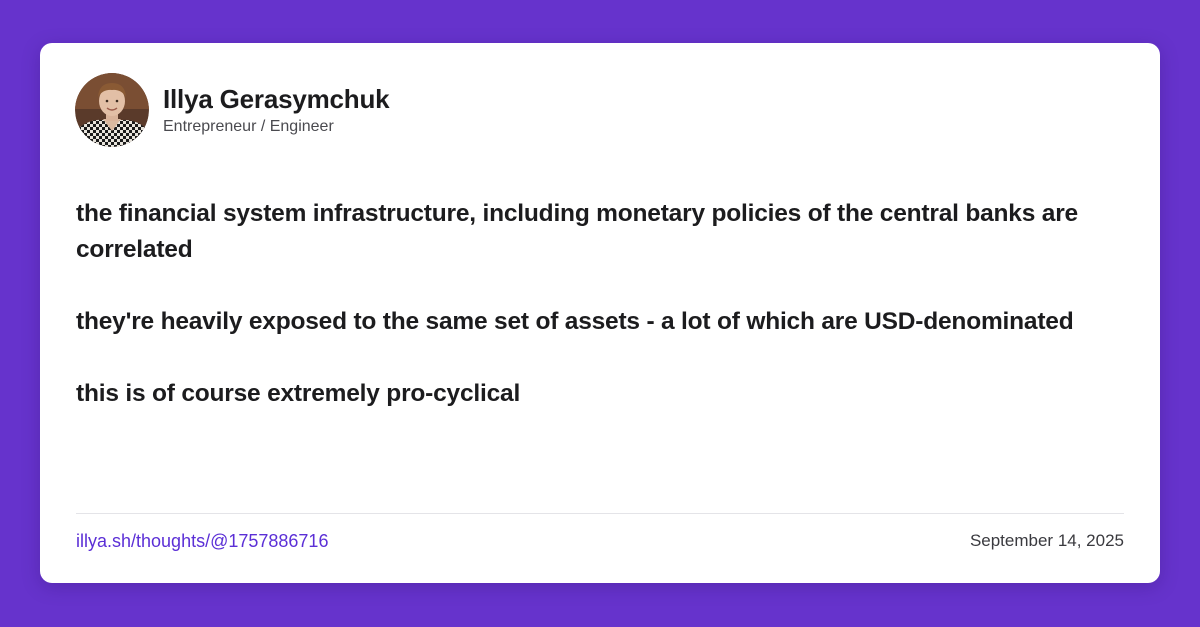 This screenshot has width=1200, height=627. What do you see at coordinates (600, 513) in the screenshot?
I see `footer-divider` at bounding box center [600, 513].